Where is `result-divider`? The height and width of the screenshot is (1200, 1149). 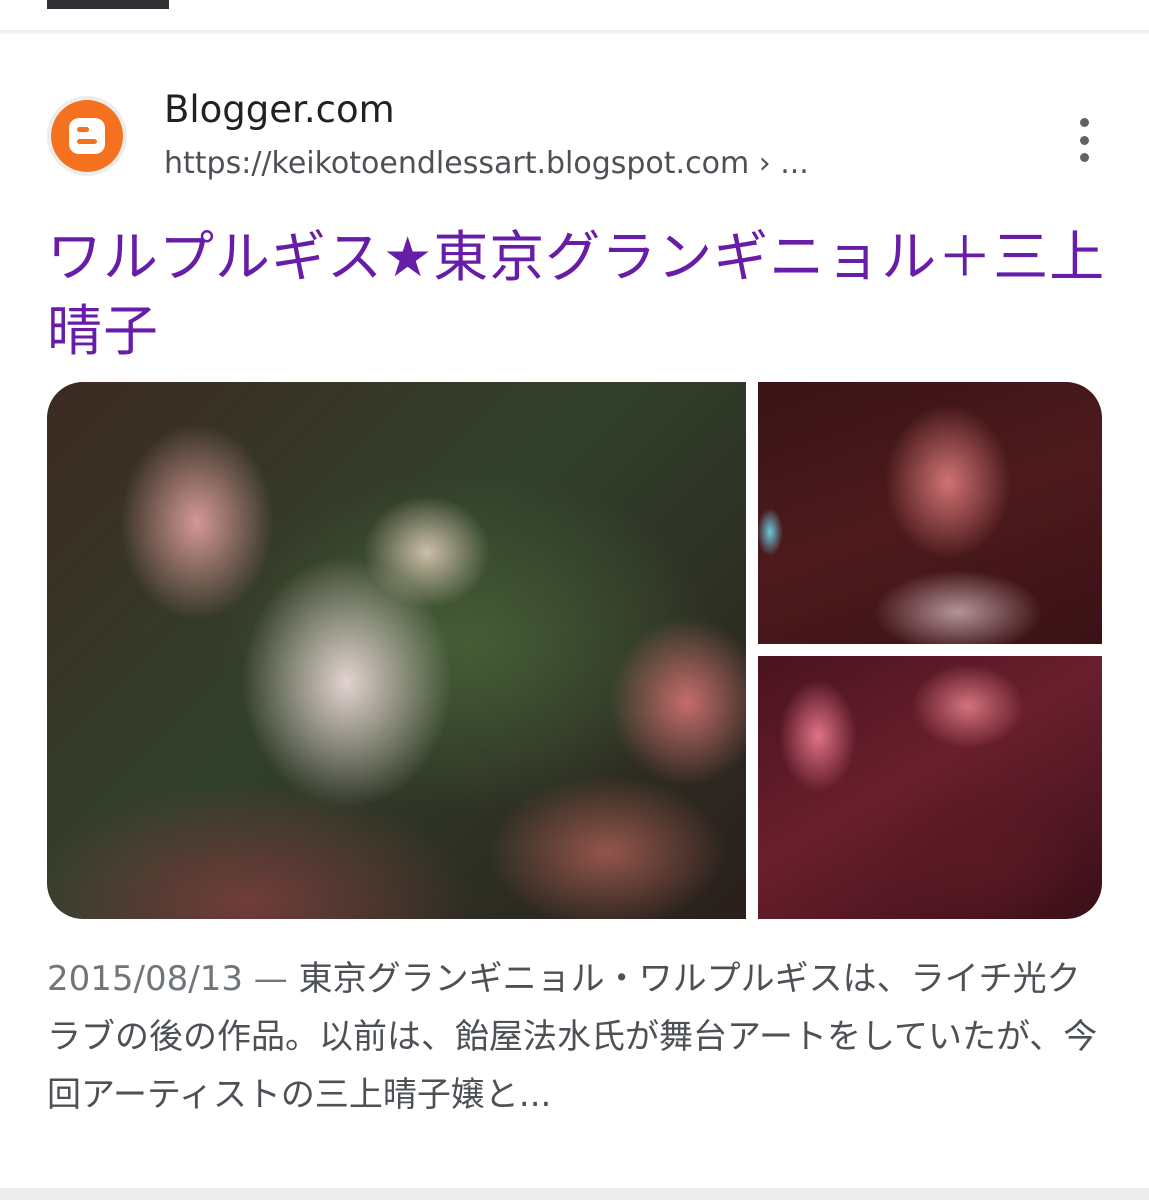
result-divider is located at coordinates (574, 1194).